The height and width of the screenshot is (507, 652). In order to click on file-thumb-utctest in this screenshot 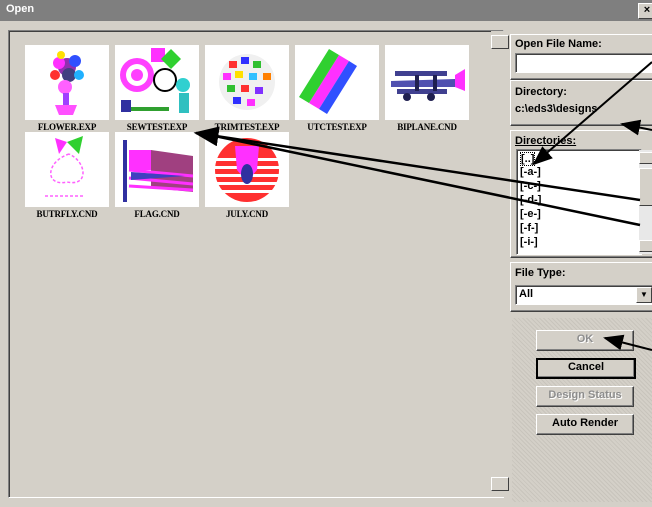, I will do `click(337, 82)`.